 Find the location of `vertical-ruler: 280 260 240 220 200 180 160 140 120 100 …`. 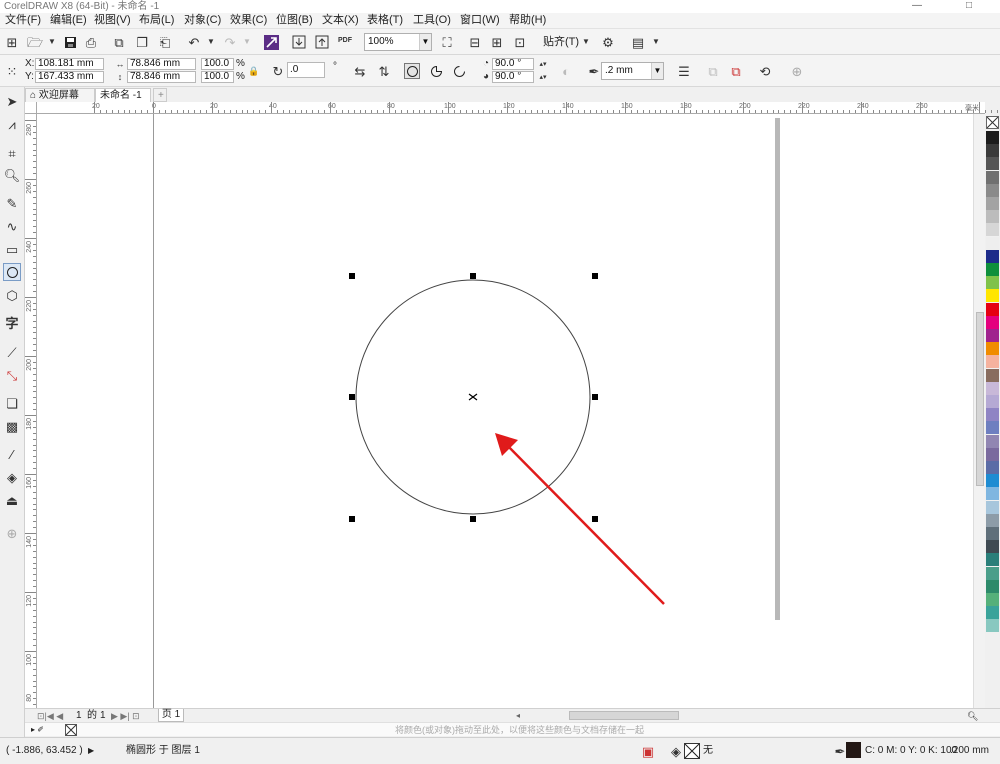

vertical-ruler: 280 260 240 220 200 180 160 140 120 100 … is located at coordinates (31, 412).